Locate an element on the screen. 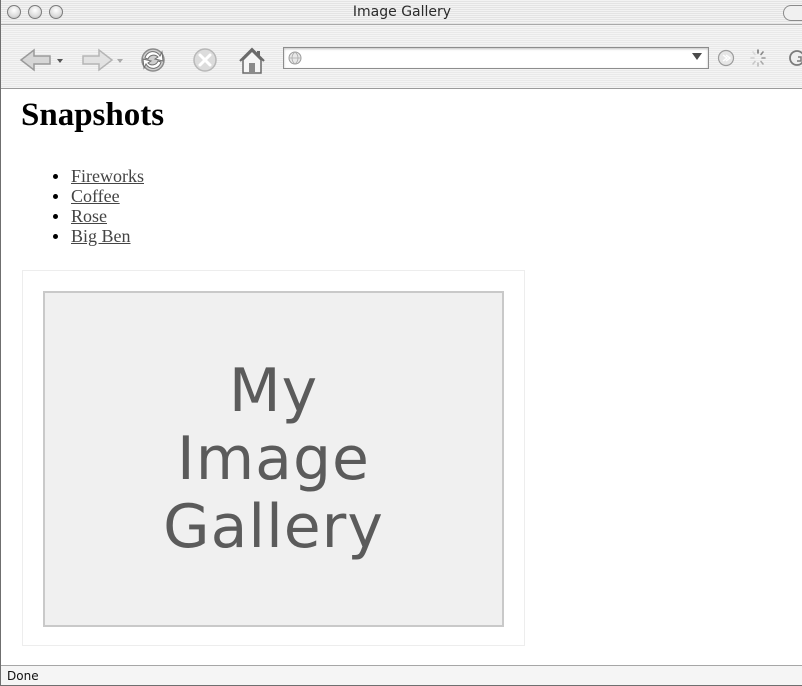  activity-indicator is located at coordinates (759, 62).